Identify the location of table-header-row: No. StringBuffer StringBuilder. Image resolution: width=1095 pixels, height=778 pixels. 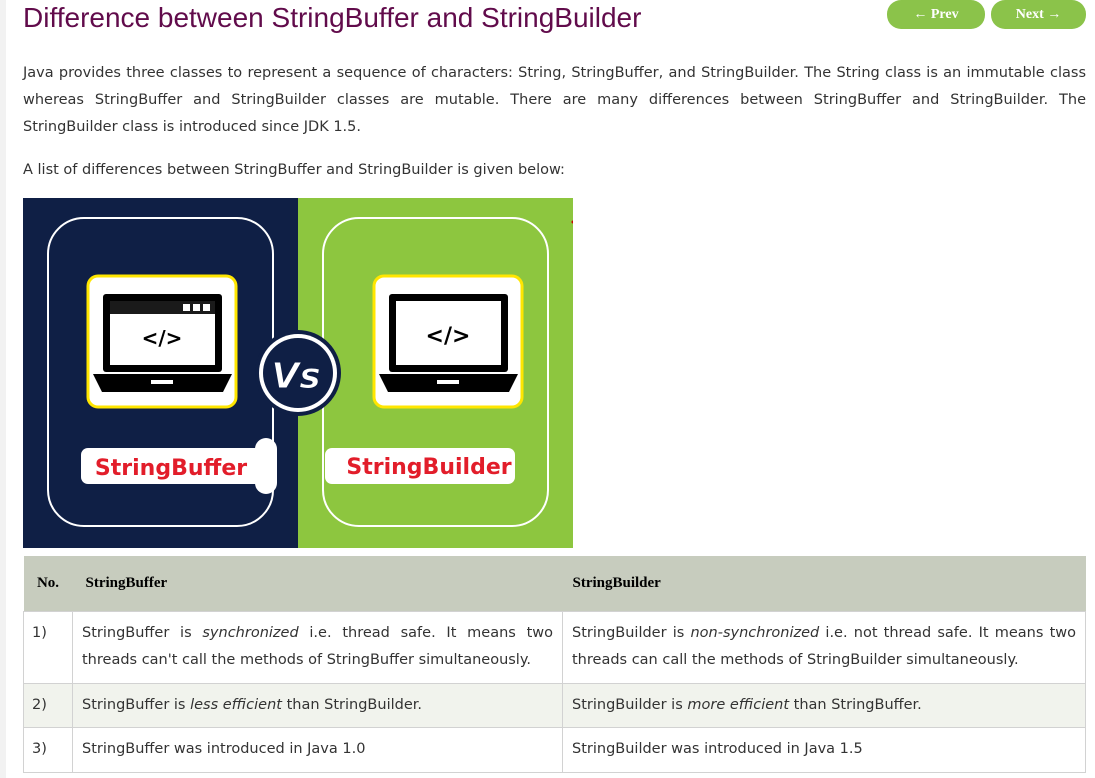
(554, 583).